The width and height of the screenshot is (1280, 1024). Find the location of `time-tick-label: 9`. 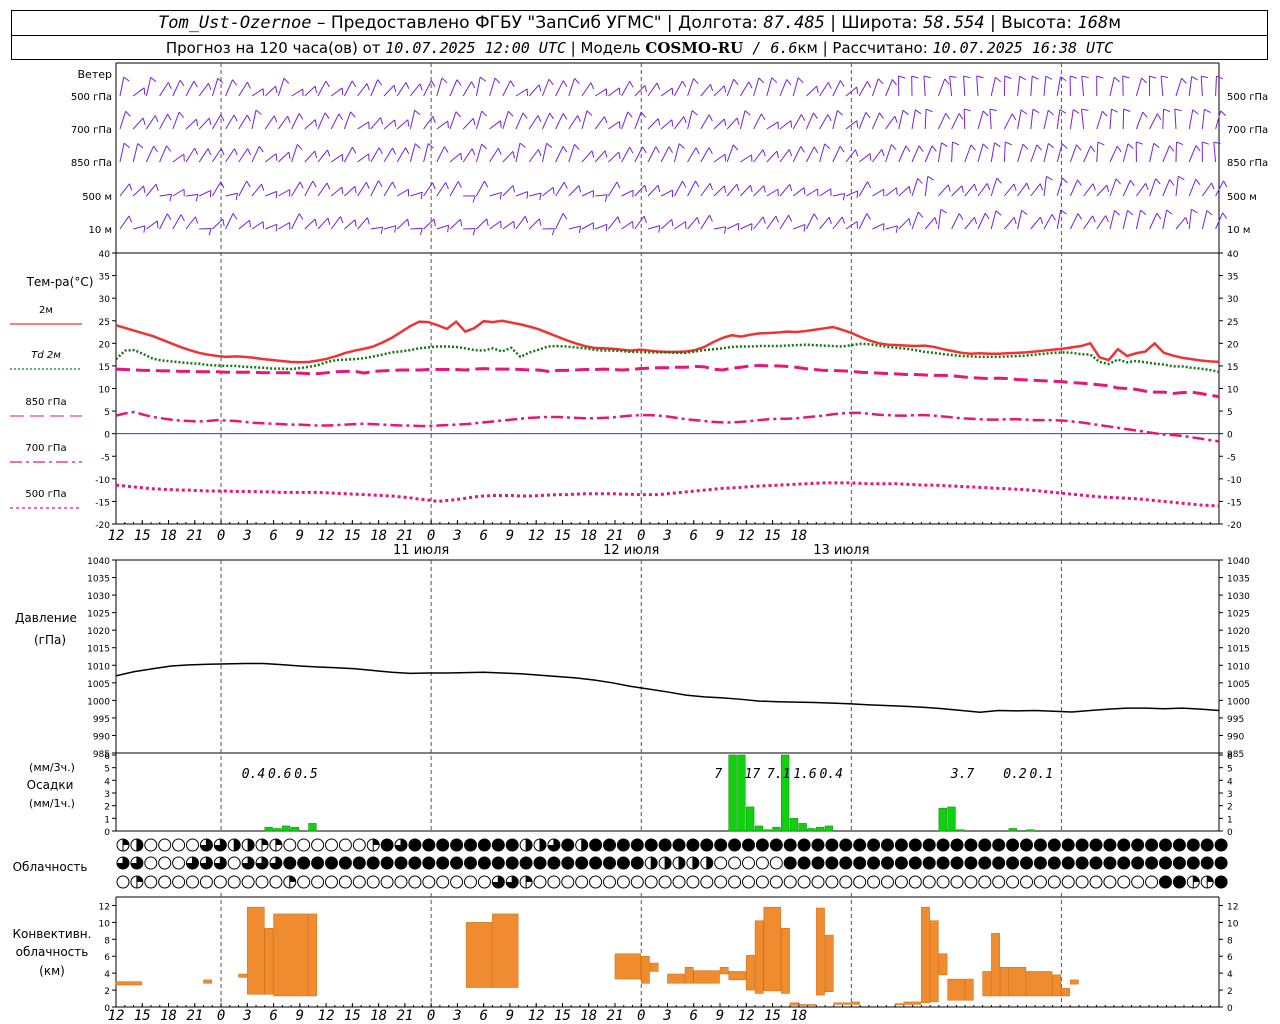

time-tick-label: 9 is located at coordinates (720, 536).